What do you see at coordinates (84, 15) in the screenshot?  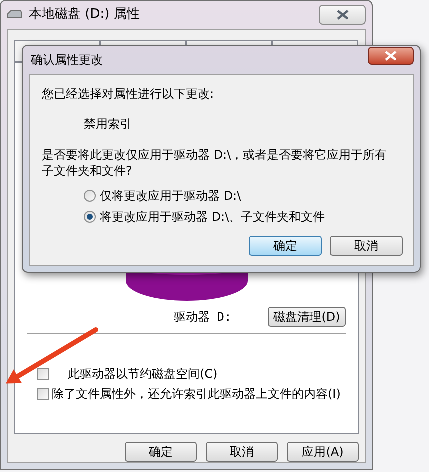 I see `window-title: 本地磁盘 (D:) 属性` at bounding box center [84, 15].